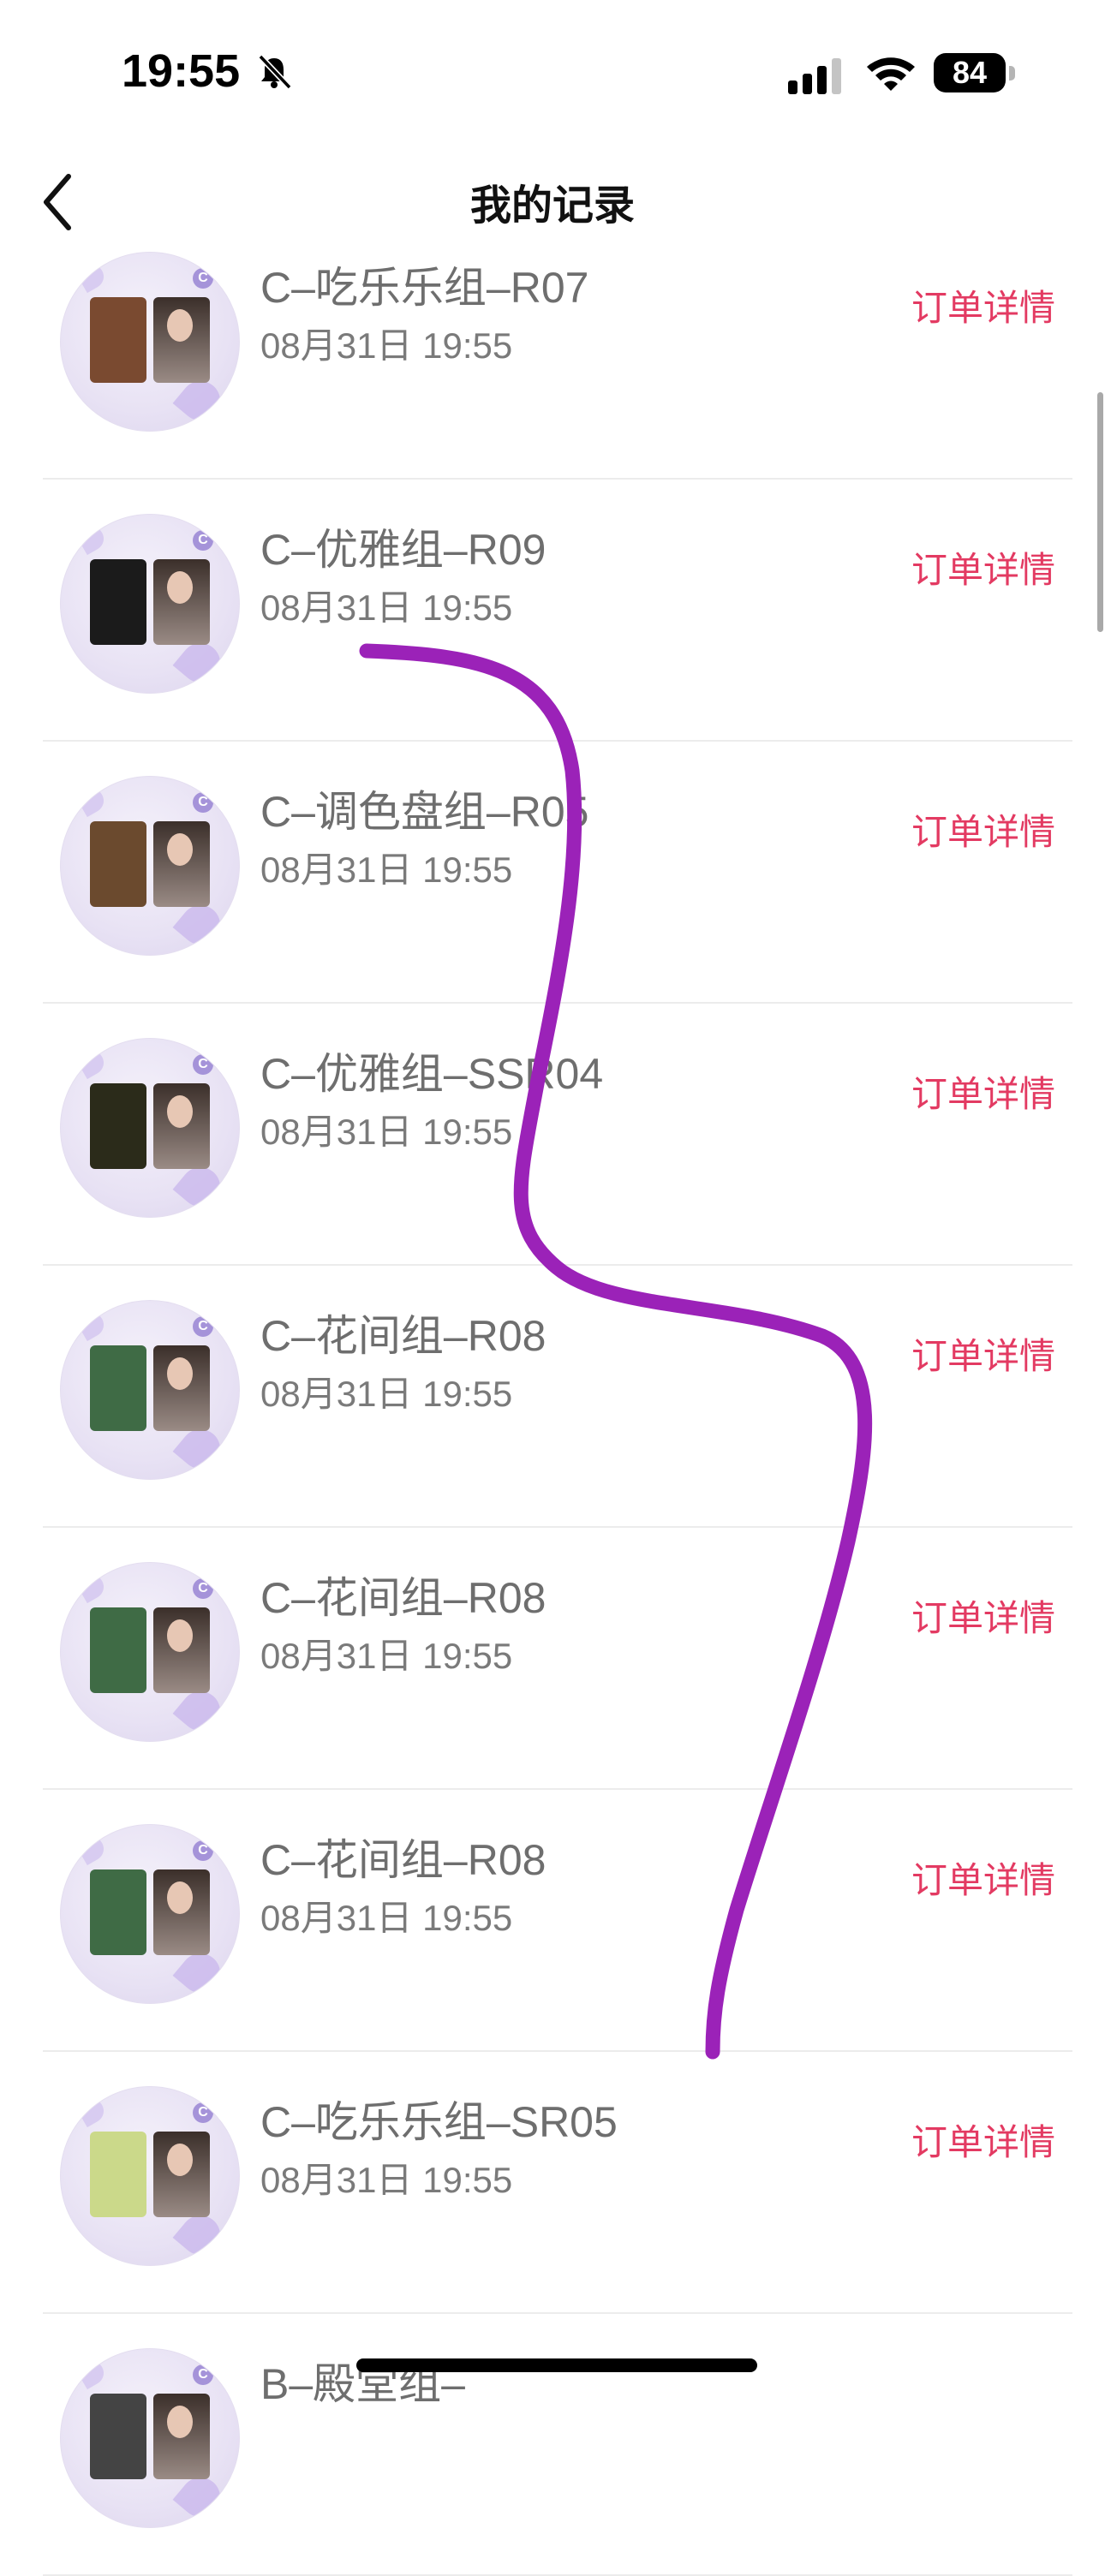 The height and width of the screenshot is (2576, 1105). I want to click on battery-cap, so click(1012, 73).